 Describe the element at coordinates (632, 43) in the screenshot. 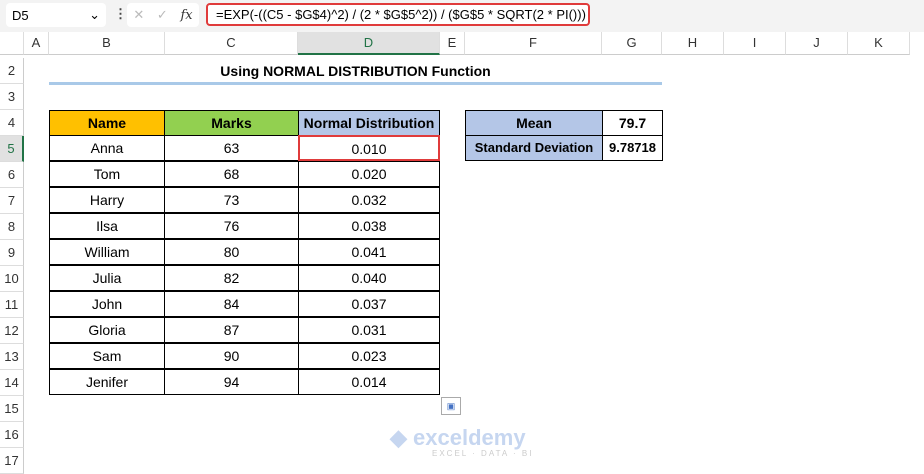

I see `column-header: G` at that location.